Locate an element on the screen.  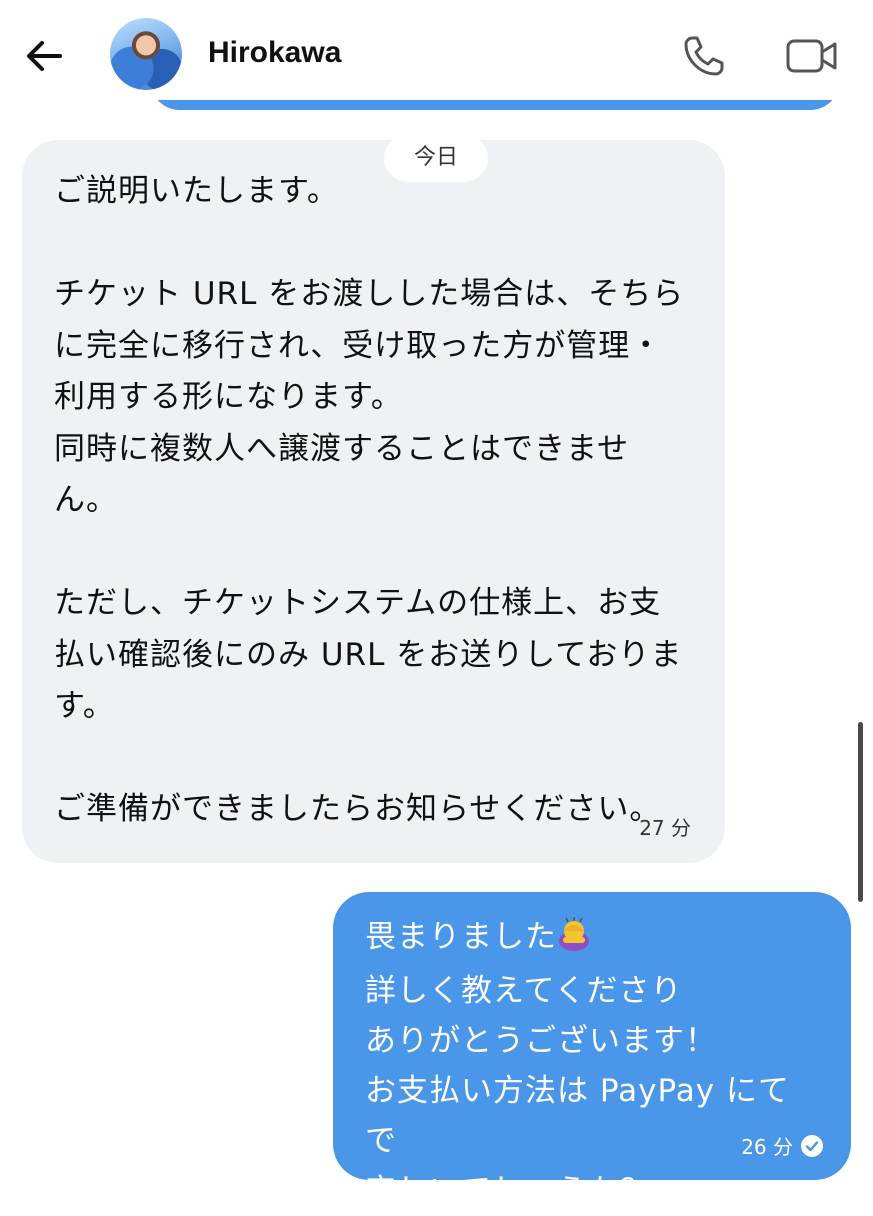
person-bowing-emoji-icon is located at coordinates (574, 941).